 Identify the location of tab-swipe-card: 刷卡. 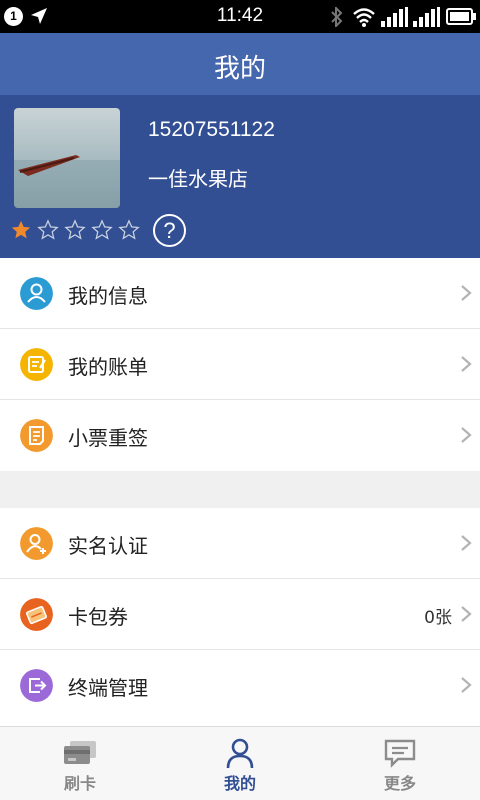
(80, 763).